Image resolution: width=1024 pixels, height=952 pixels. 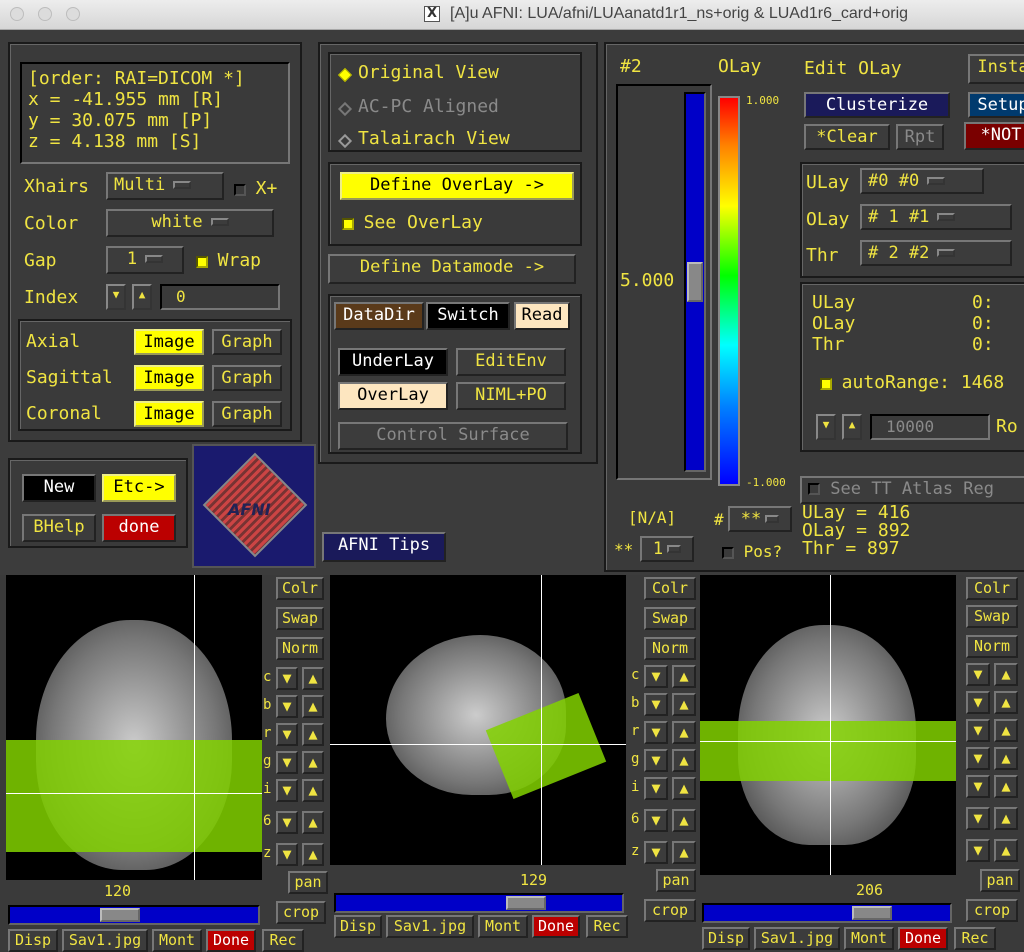 I want to click on threshold-slider, so click(x=695, y=282).